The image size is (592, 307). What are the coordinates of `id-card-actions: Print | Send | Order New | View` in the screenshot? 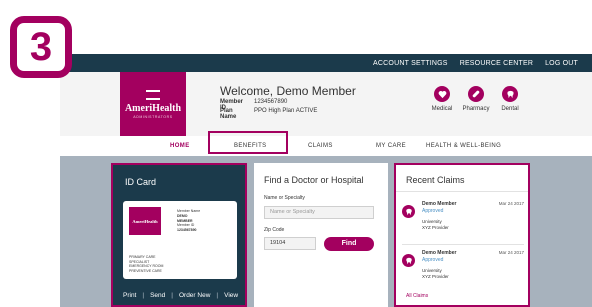 It's located at (181, 295).